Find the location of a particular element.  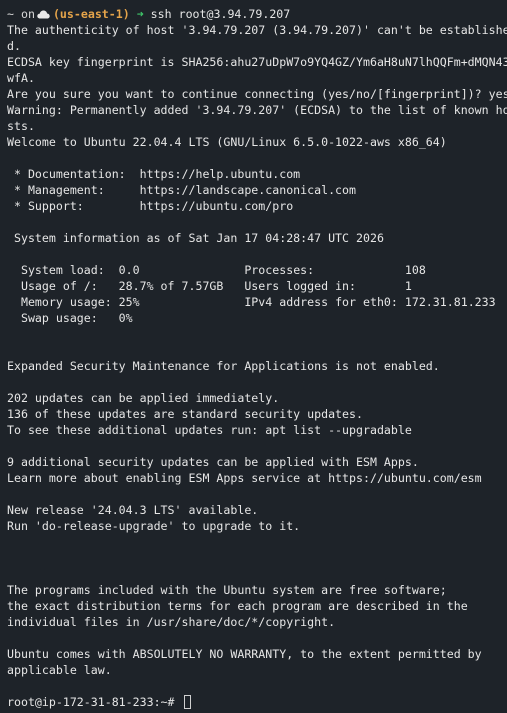

shell-prompt-line: ~ on (us-east-1) ➜ ssh root@3.94.79.207 is located at coordinates (257, 14).